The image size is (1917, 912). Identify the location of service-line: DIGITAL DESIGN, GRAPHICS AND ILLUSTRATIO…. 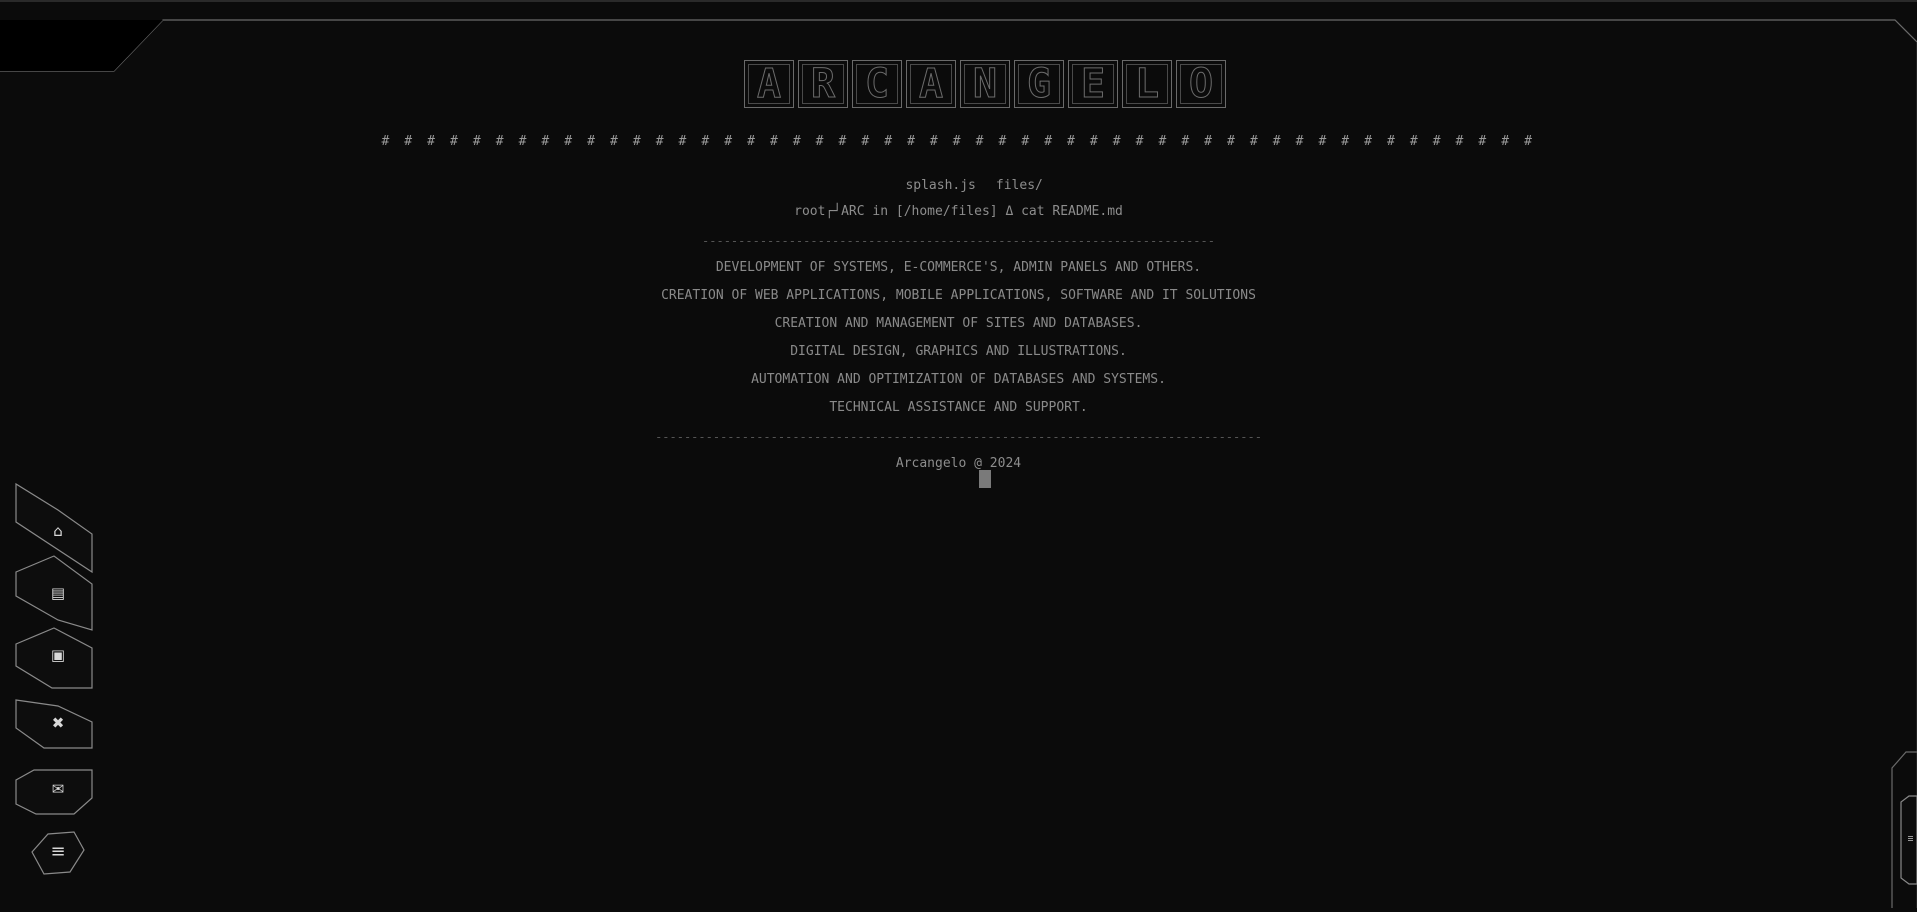
(958, 351).